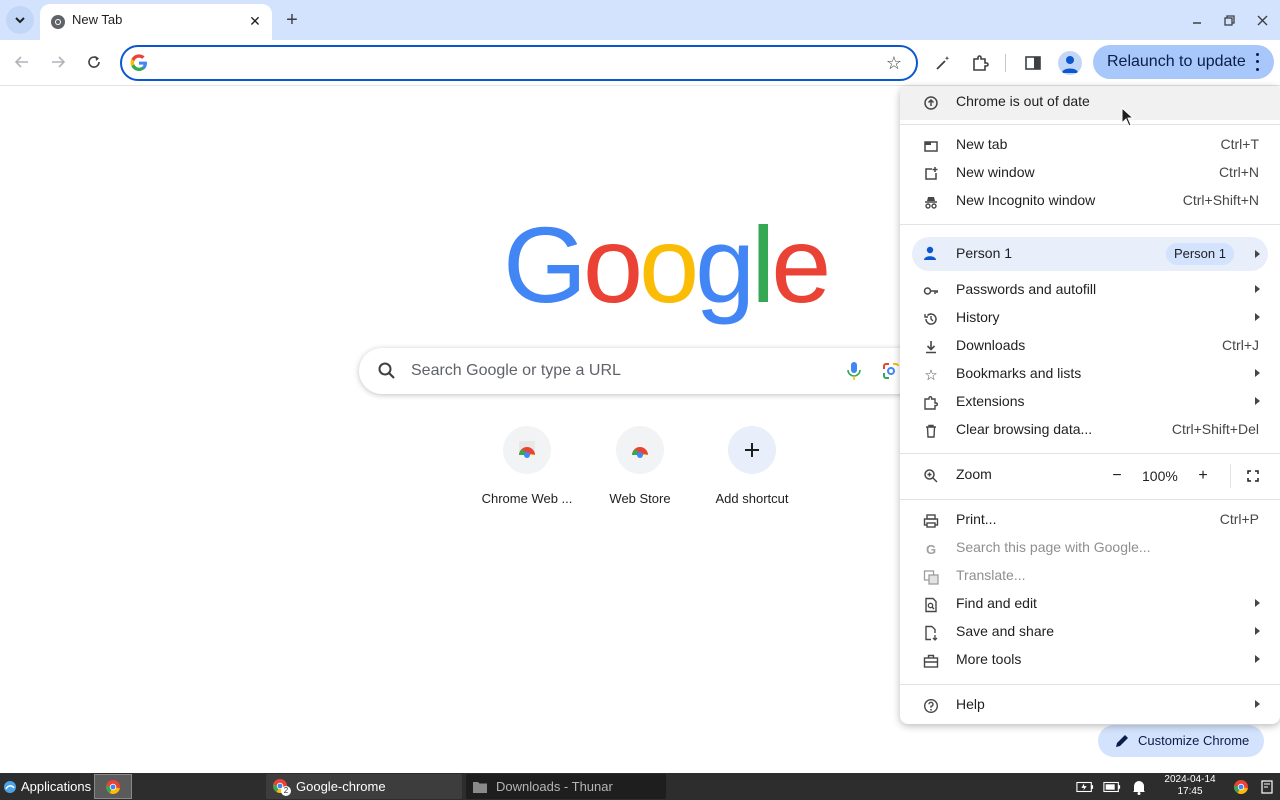 Image resolution: width=1280 pixels, height=800 pixels. Describe the element at coordinates (1230, 476) in the screenshot. I see `zoom-divider` at that location.